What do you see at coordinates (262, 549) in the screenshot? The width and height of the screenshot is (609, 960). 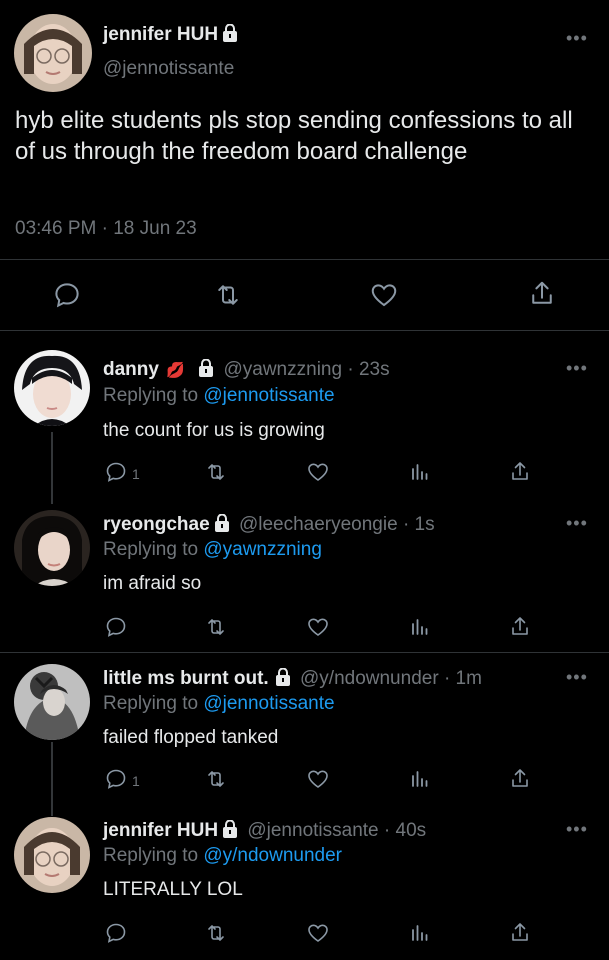 I see `replying-to-handle: @yawnzzning` at bounding box center [262, 549].